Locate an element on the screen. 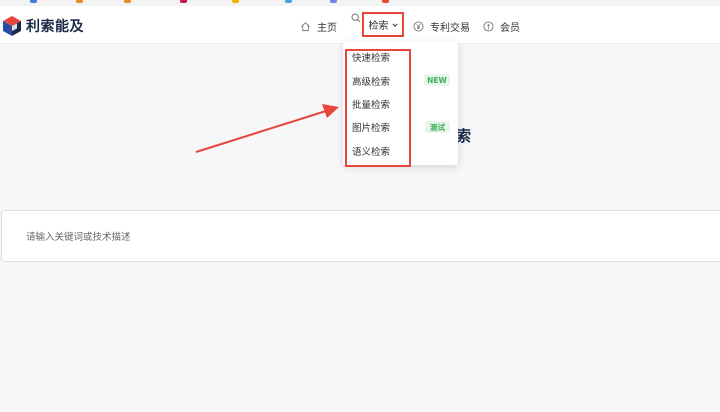  nav-member: 会员 is located at coordinates (501, 26).